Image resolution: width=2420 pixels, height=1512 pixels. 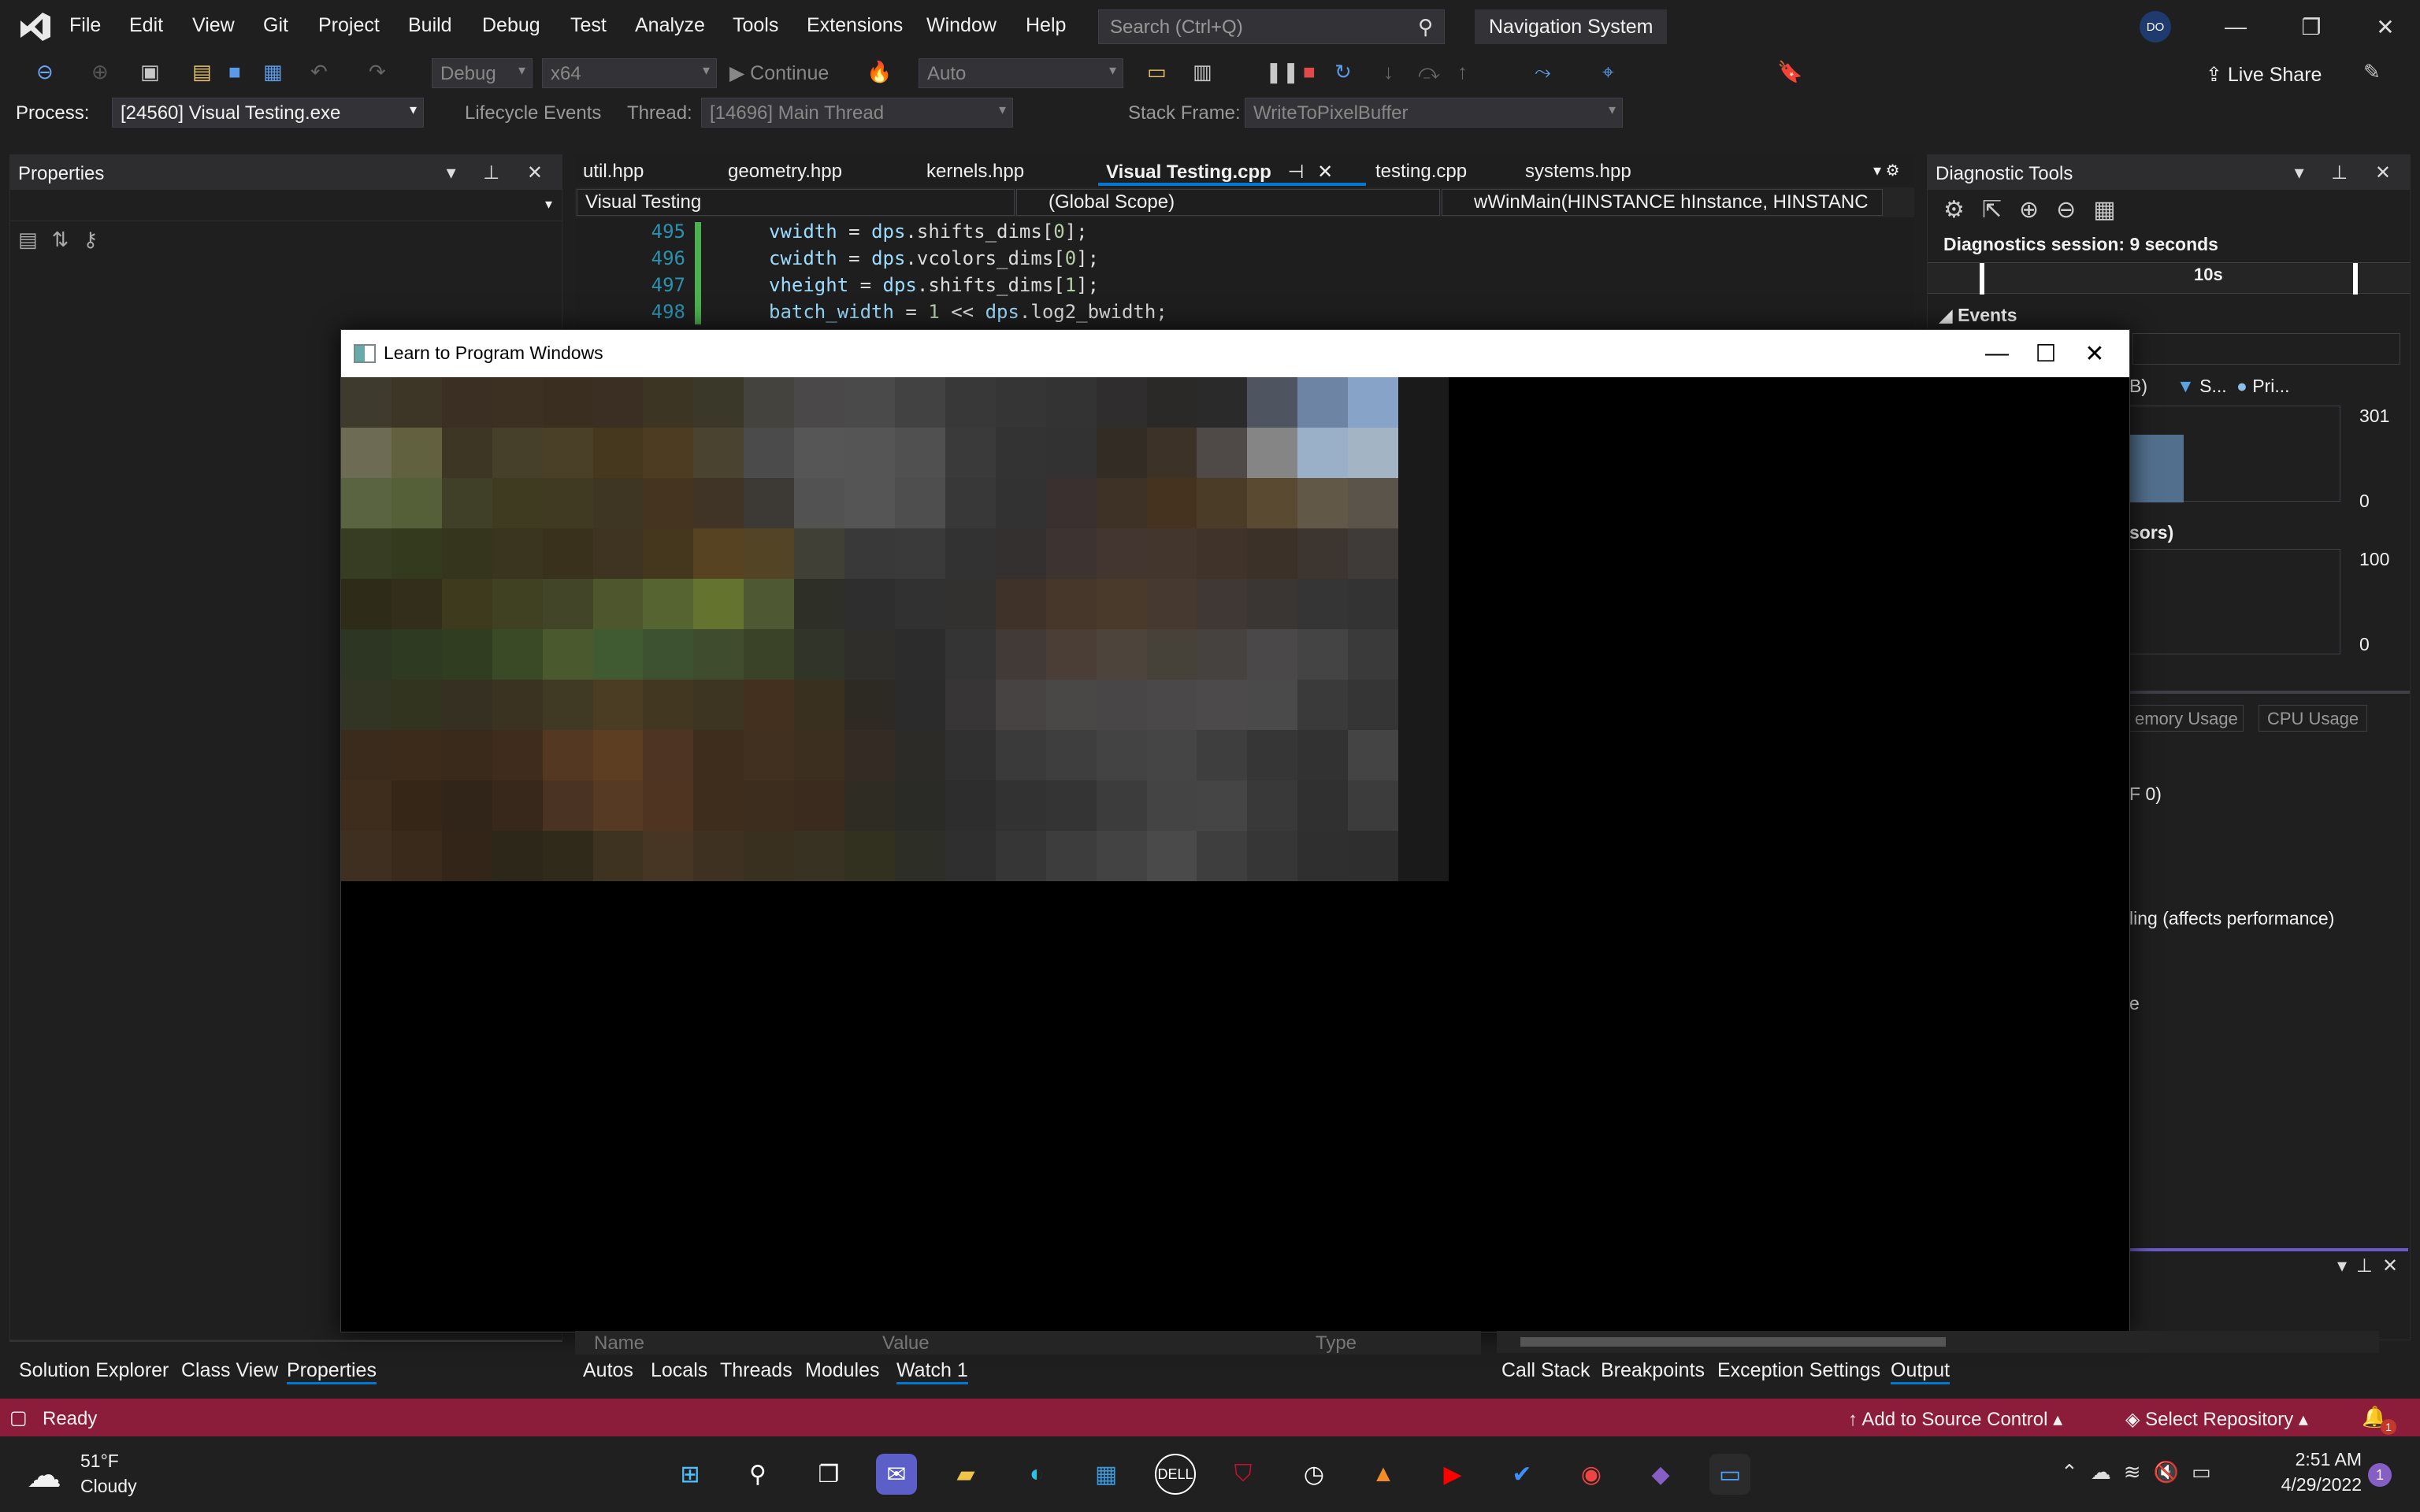 What do you see at coordinates (273, 72) in the screenshot?
I see `save-all-icon: ▦` at bounding box center [273, 72].